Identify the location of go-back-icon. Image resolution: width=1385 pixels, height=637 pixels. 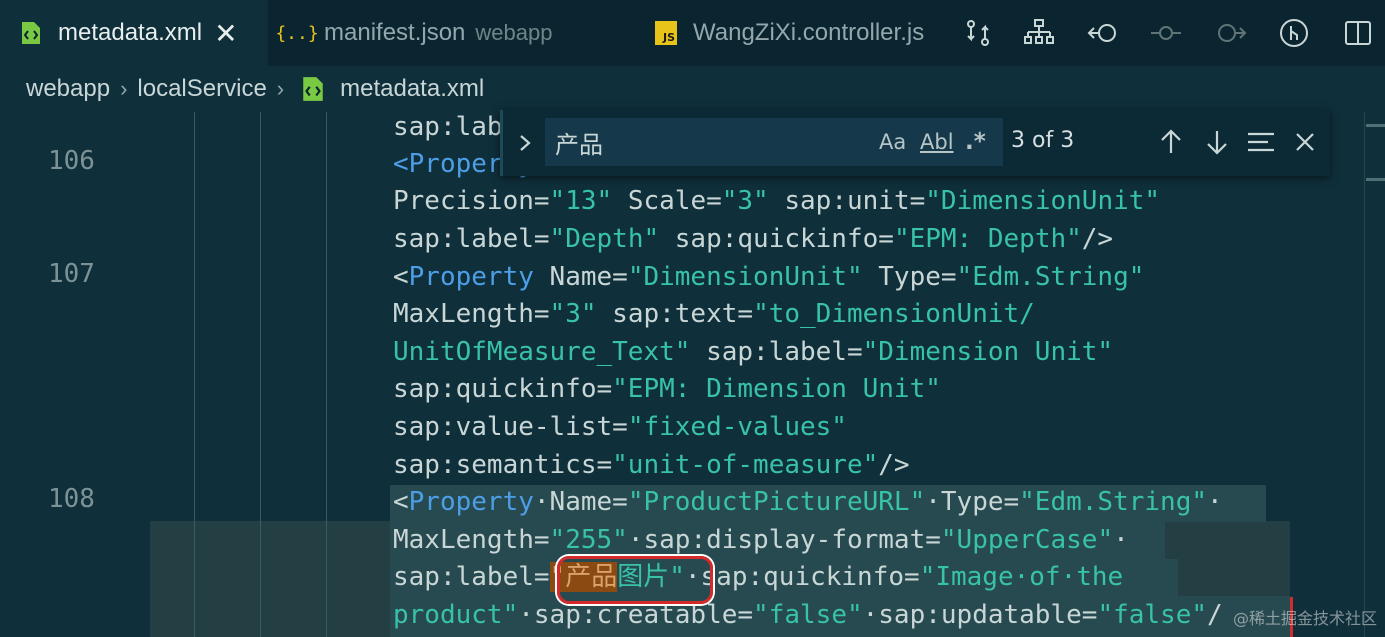
(1104, 33).